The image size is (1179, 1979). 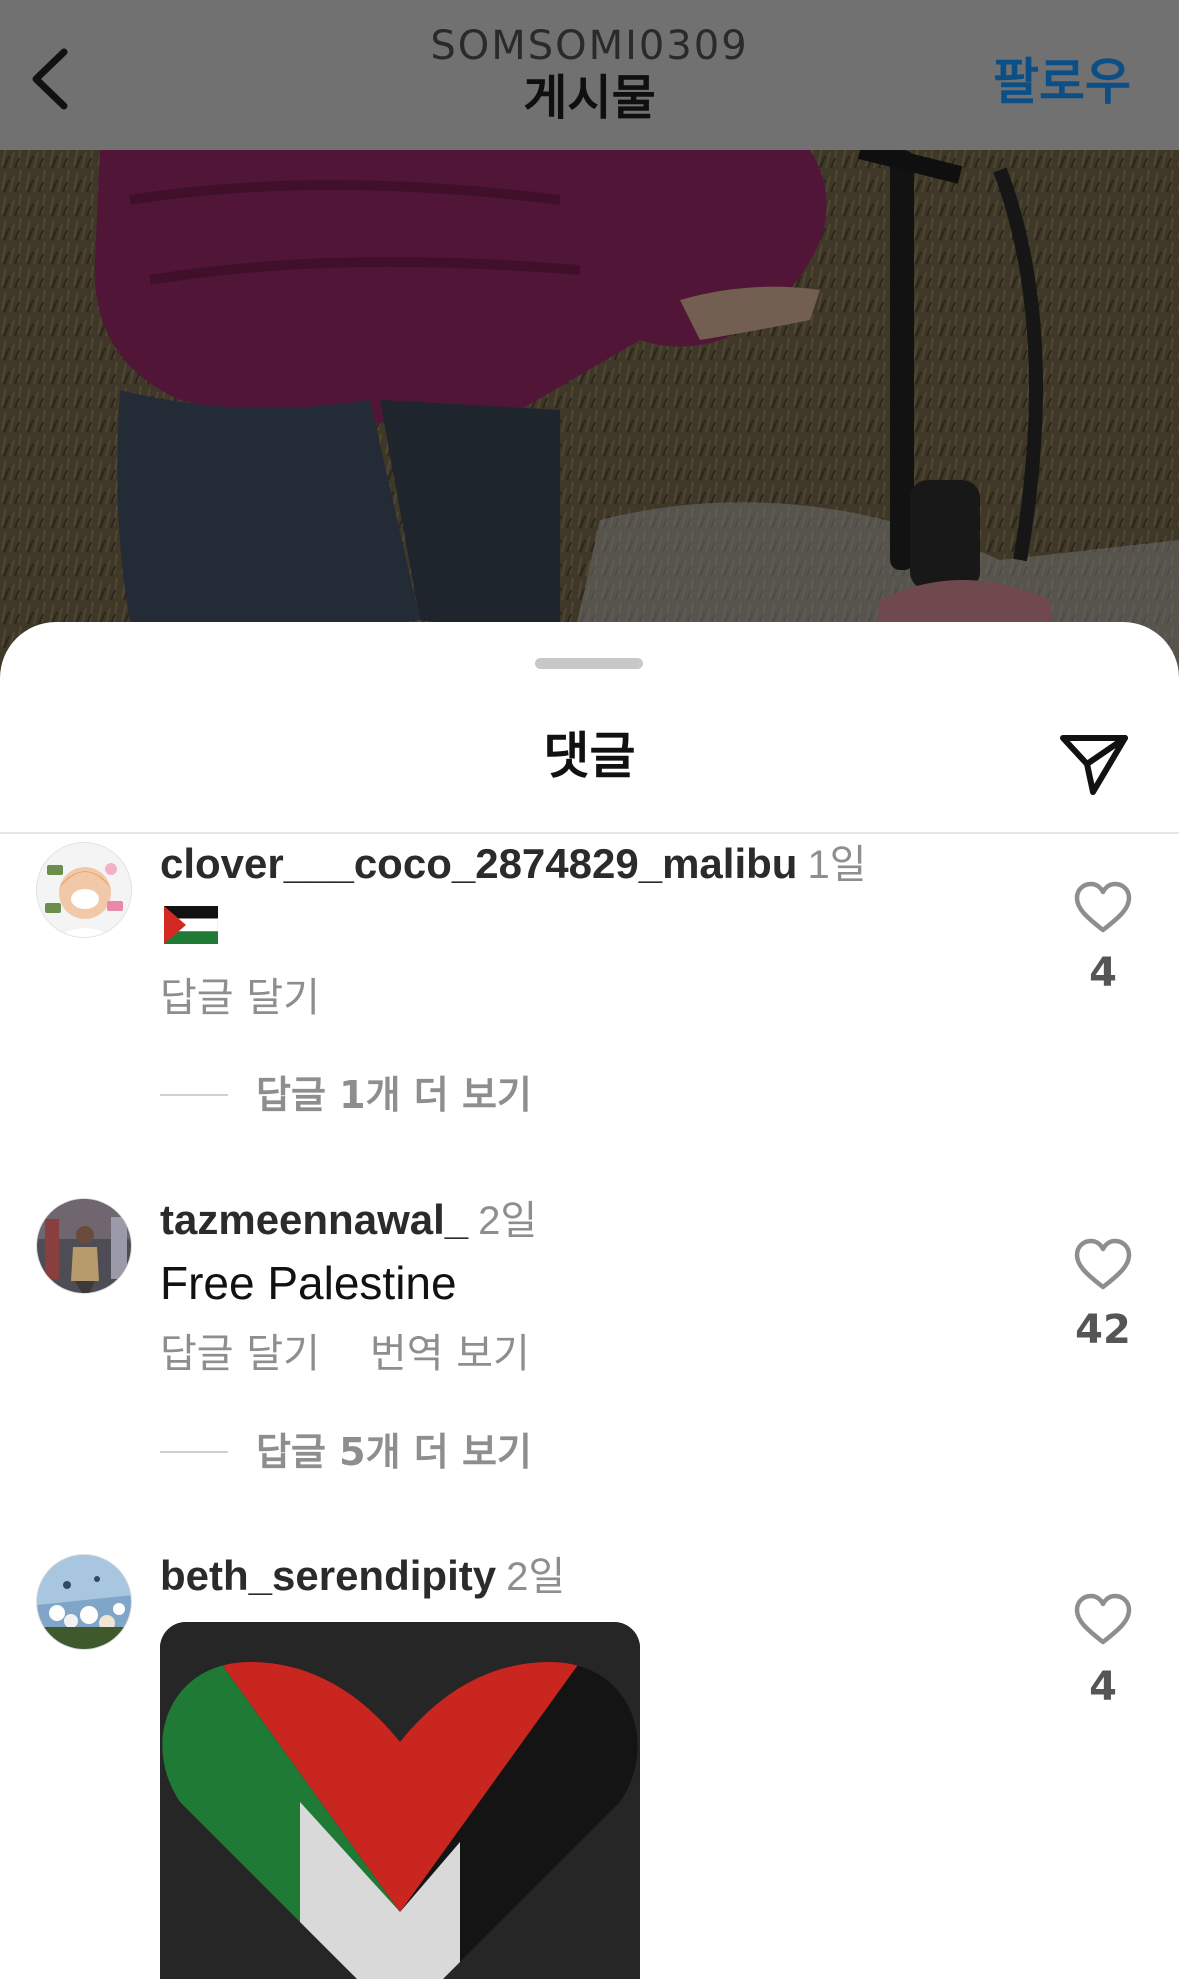 I want to click on comment-actions: 답글 달기, so click(x=240, y=998).